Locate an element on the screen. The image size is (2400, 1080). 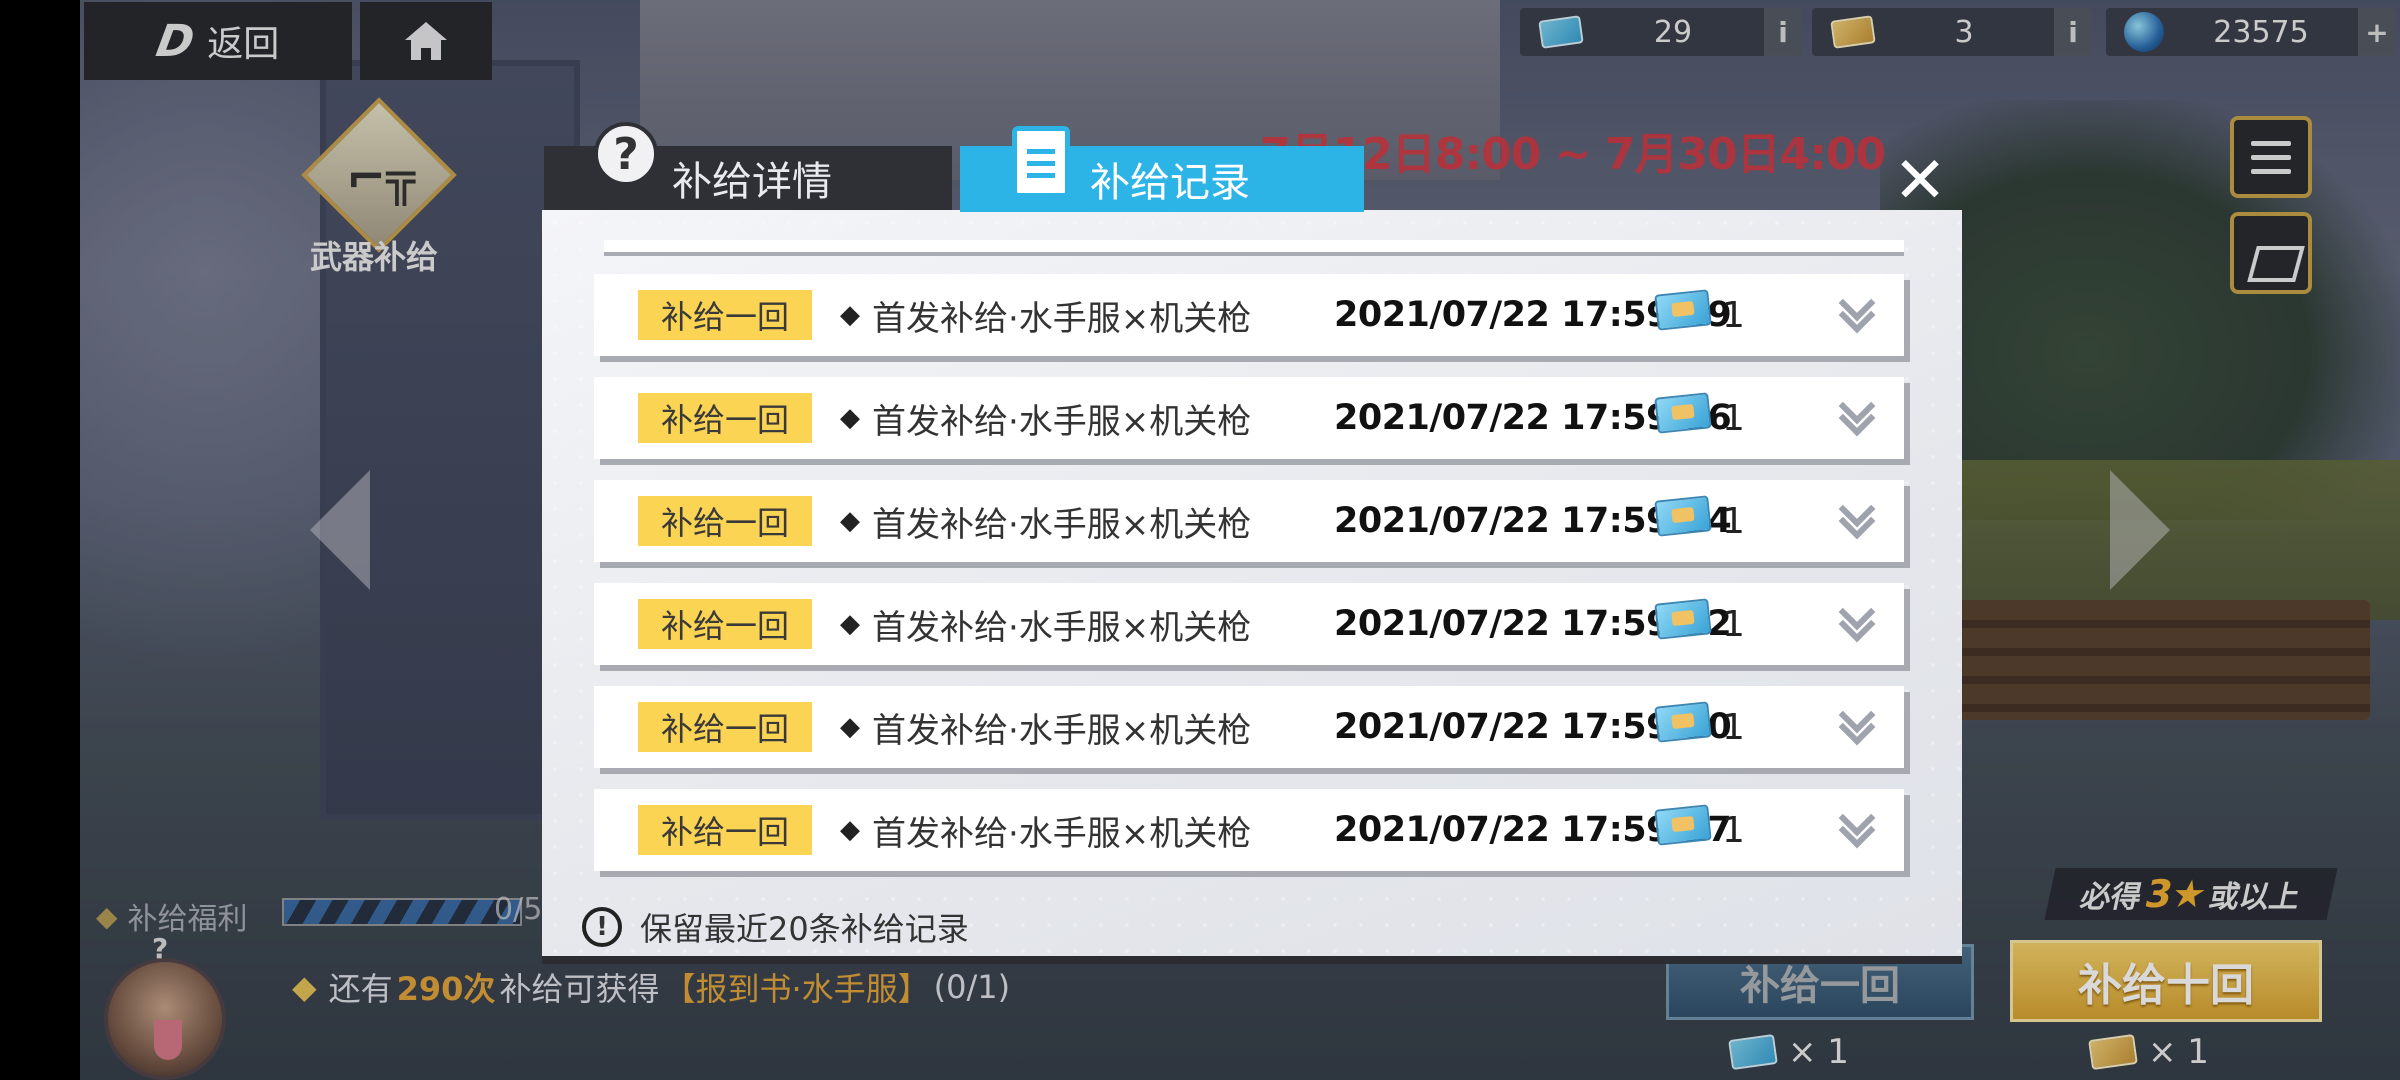
record-row: 补给一回 ◆ 首发补给·水手服×机关枪 2021/07/22 17:59:27 1 is located at coordinates (1249, 830).